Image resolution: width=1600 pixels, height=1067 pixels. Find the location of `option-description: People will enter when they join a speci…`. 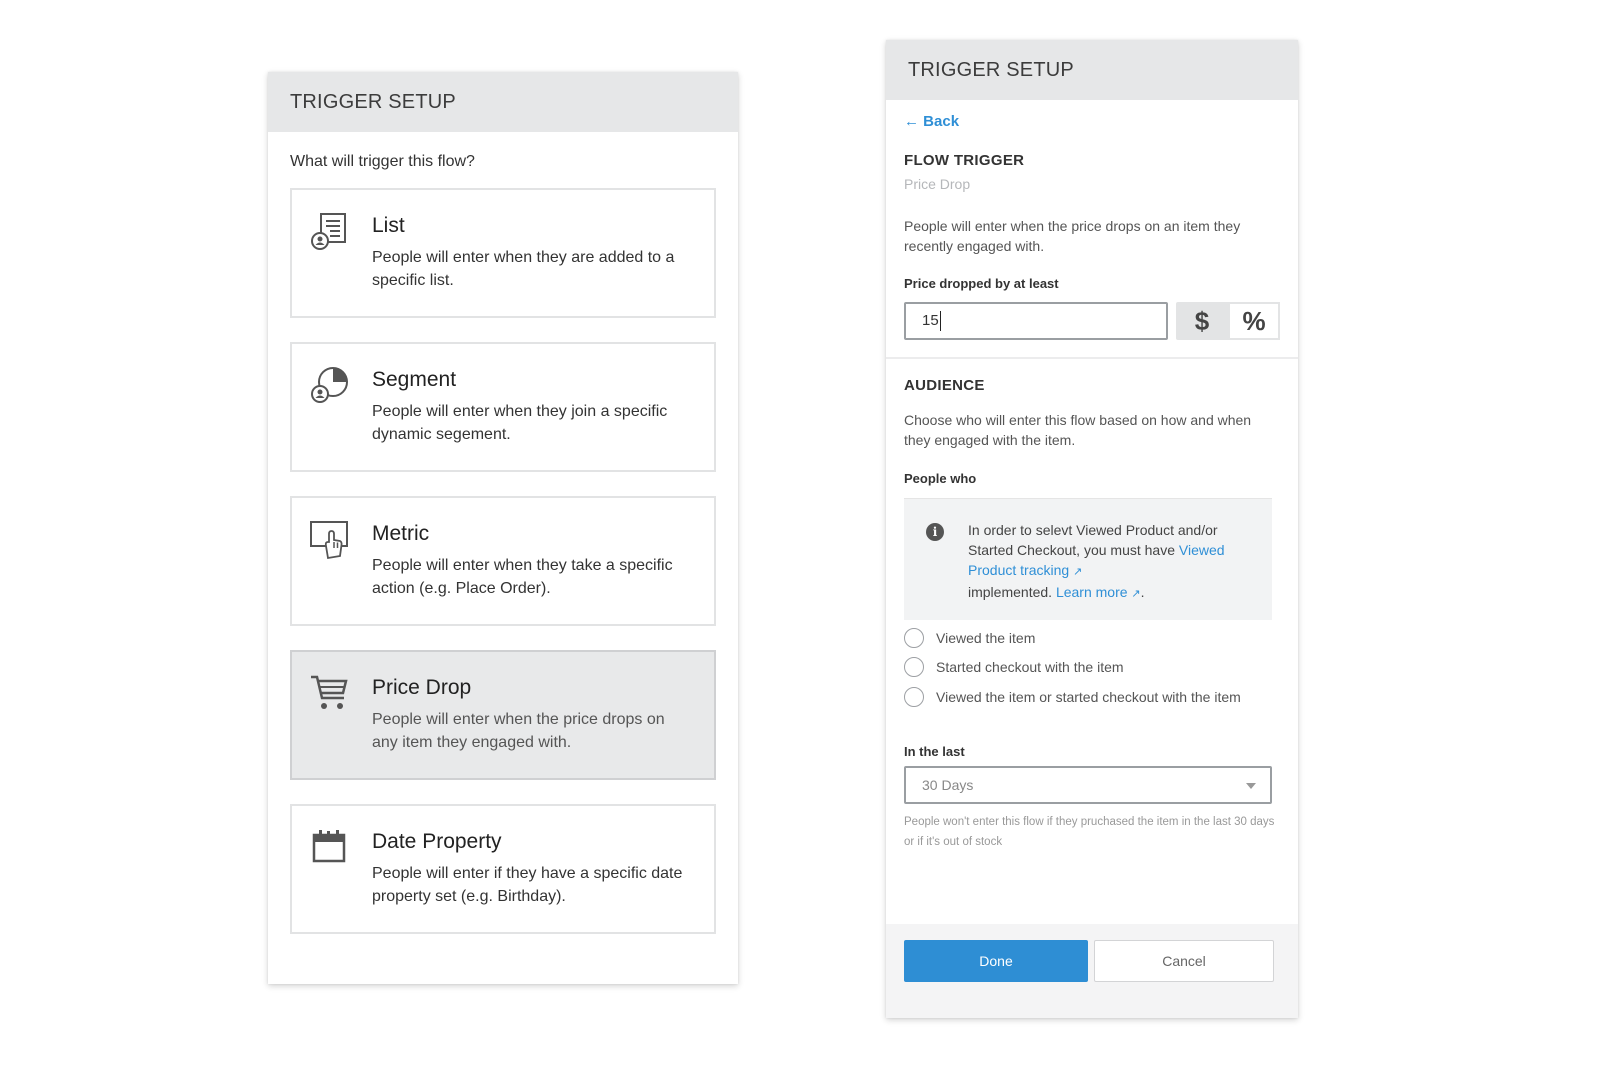

option-description: People will enter when they join a speci… is located at coordinates (520, 423).